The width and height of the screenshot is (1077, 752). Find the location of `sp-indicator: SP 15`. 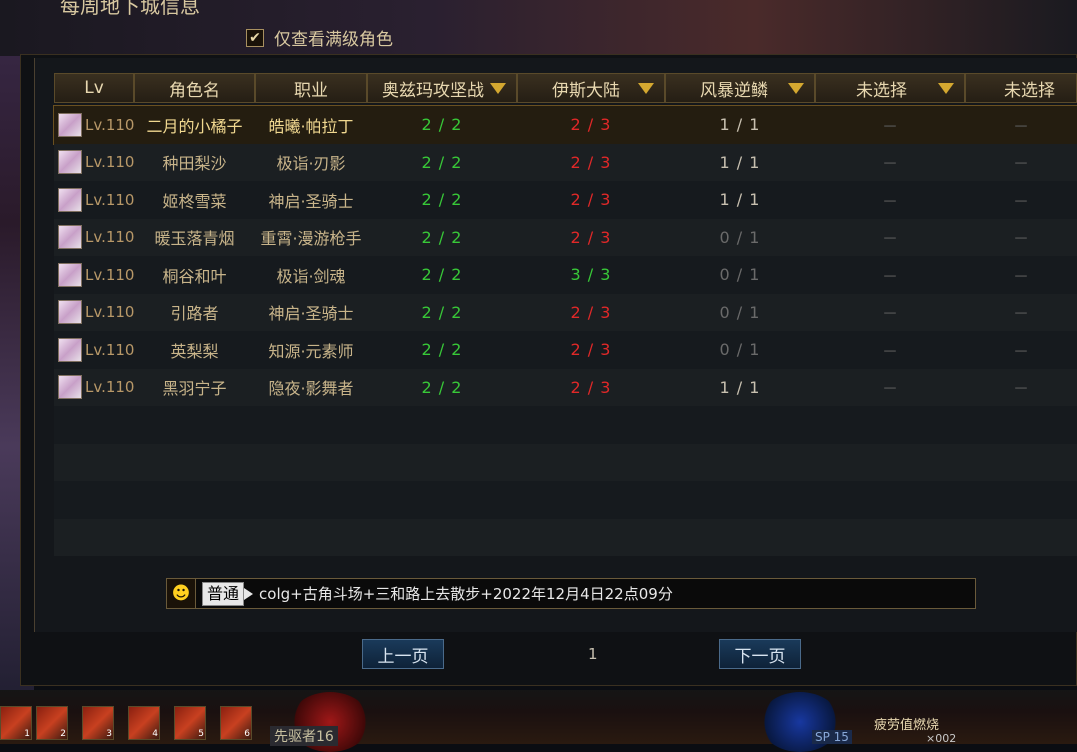

sp-indicator: SP 15 is located at coordinates (832, 737).